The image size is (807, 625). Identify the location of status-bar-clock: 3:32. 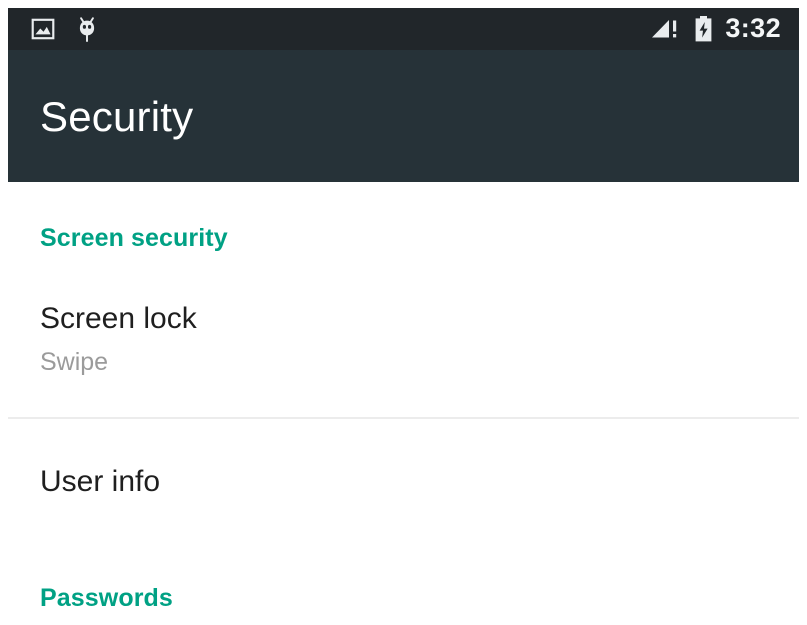
(753, 27).